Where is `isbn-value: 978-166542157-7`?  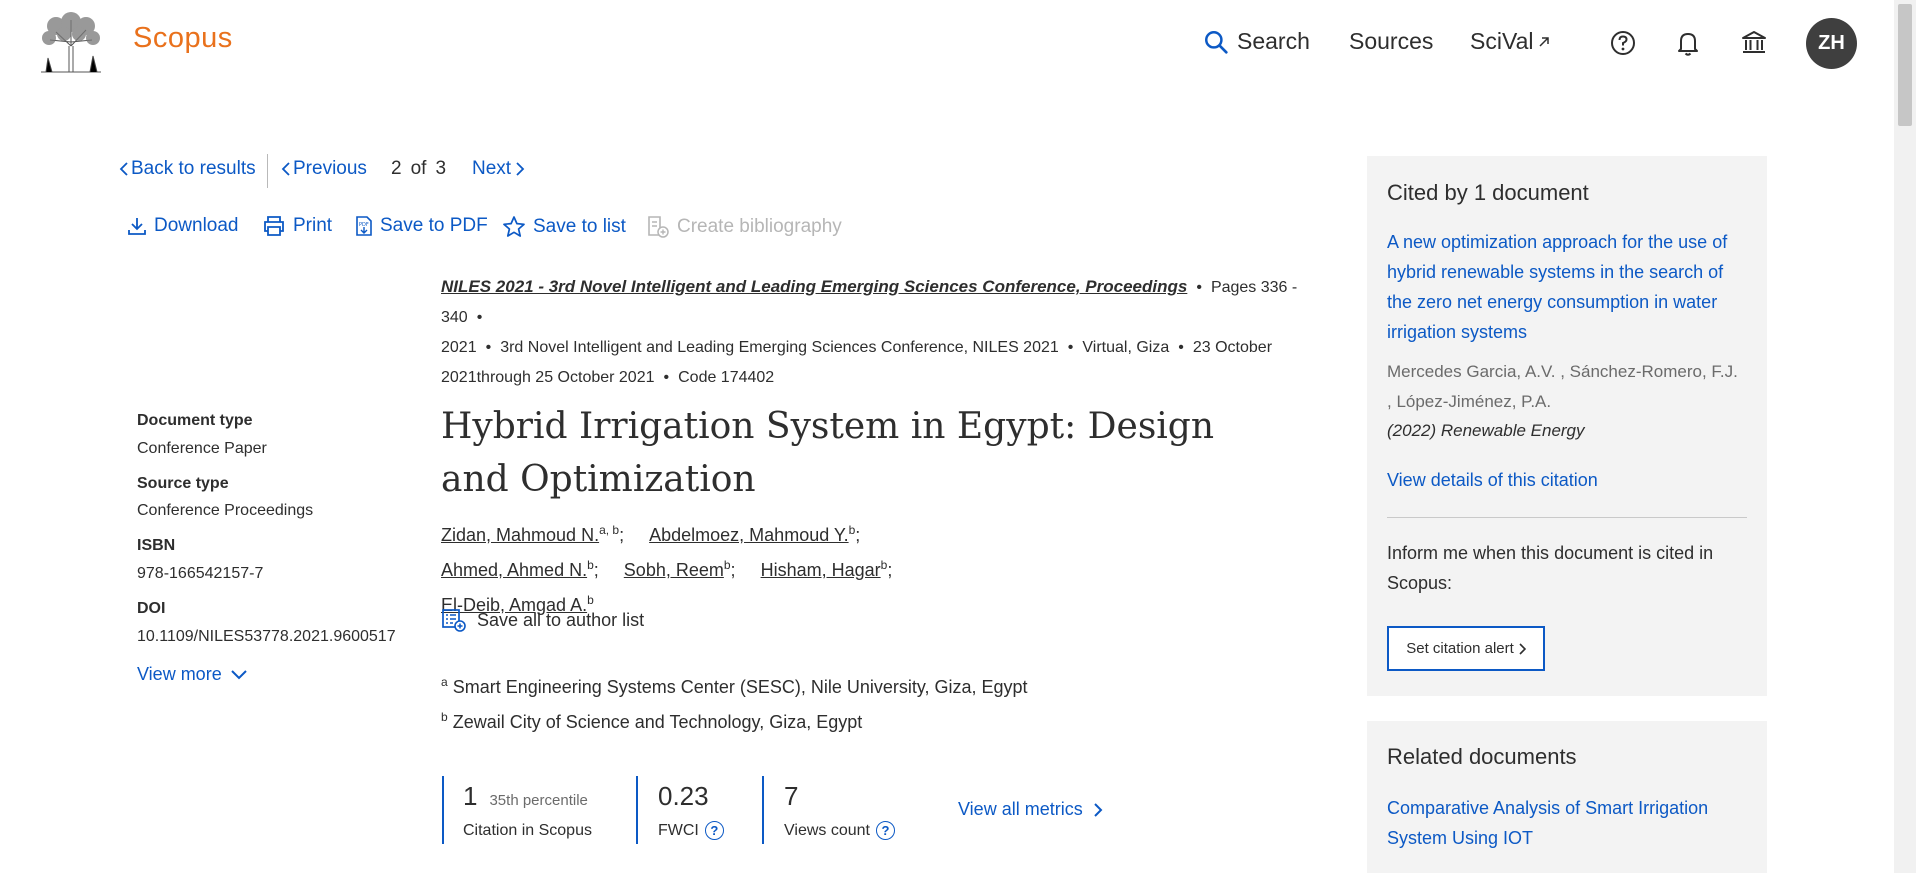 isbn-value: 978-166542157-7 is located at coordinates (200, 573).